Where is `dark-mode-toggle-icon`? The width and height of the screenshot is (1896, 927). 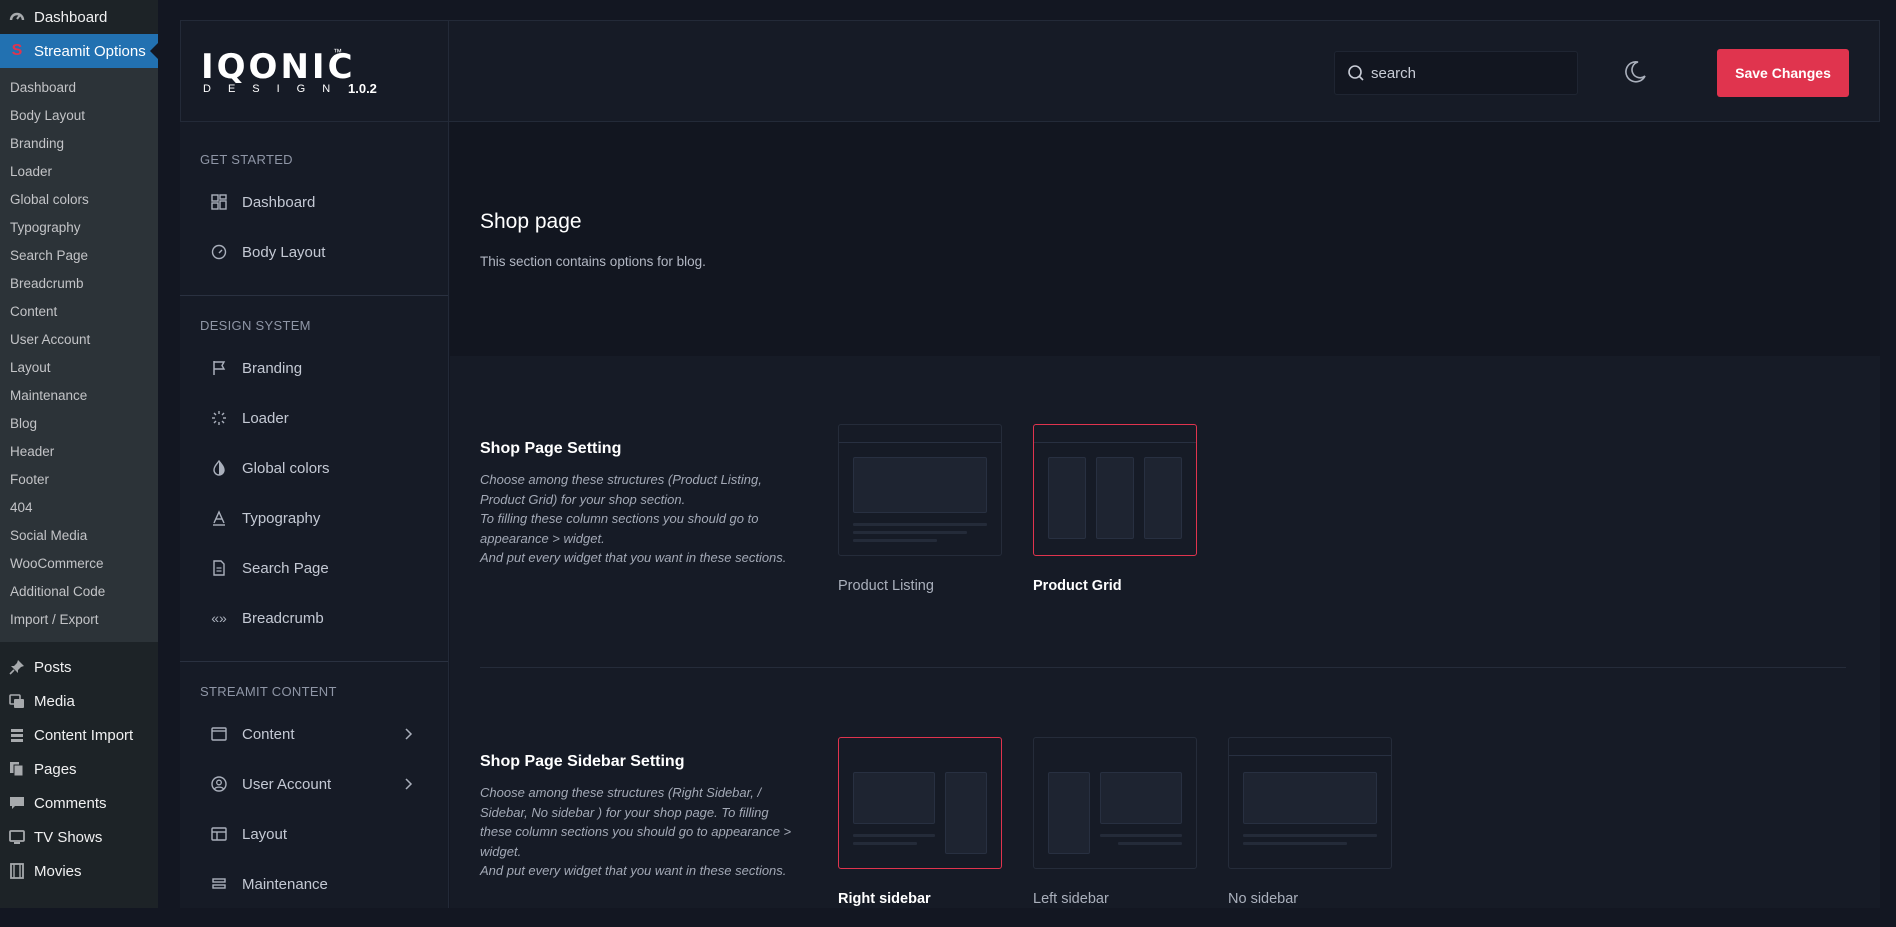 dark-mode-toggle-icon is located at coordinates (1635, 72).